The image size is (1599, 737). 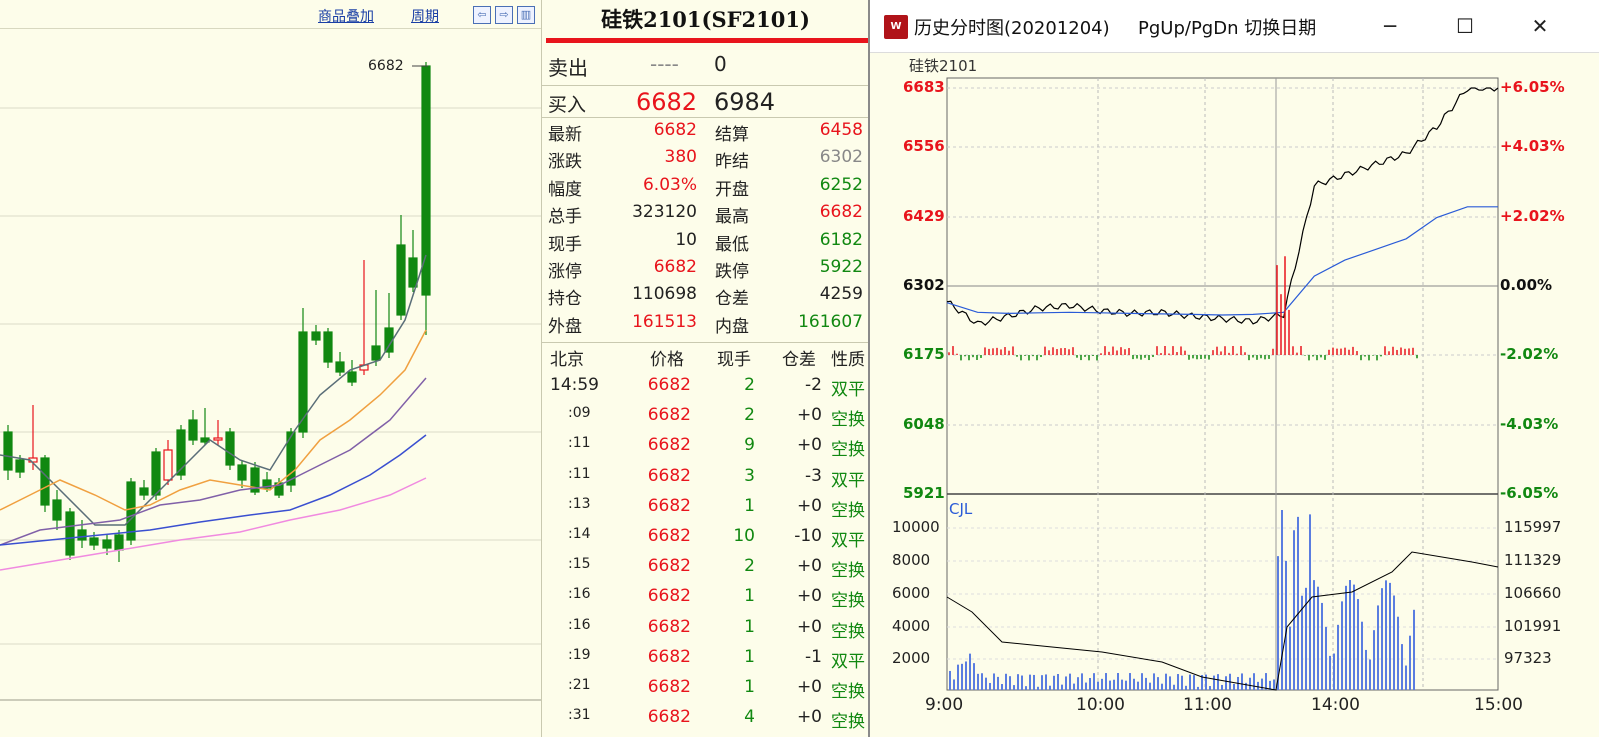 I want to click on app-logo-icon: W, so click(x=896, y=27).